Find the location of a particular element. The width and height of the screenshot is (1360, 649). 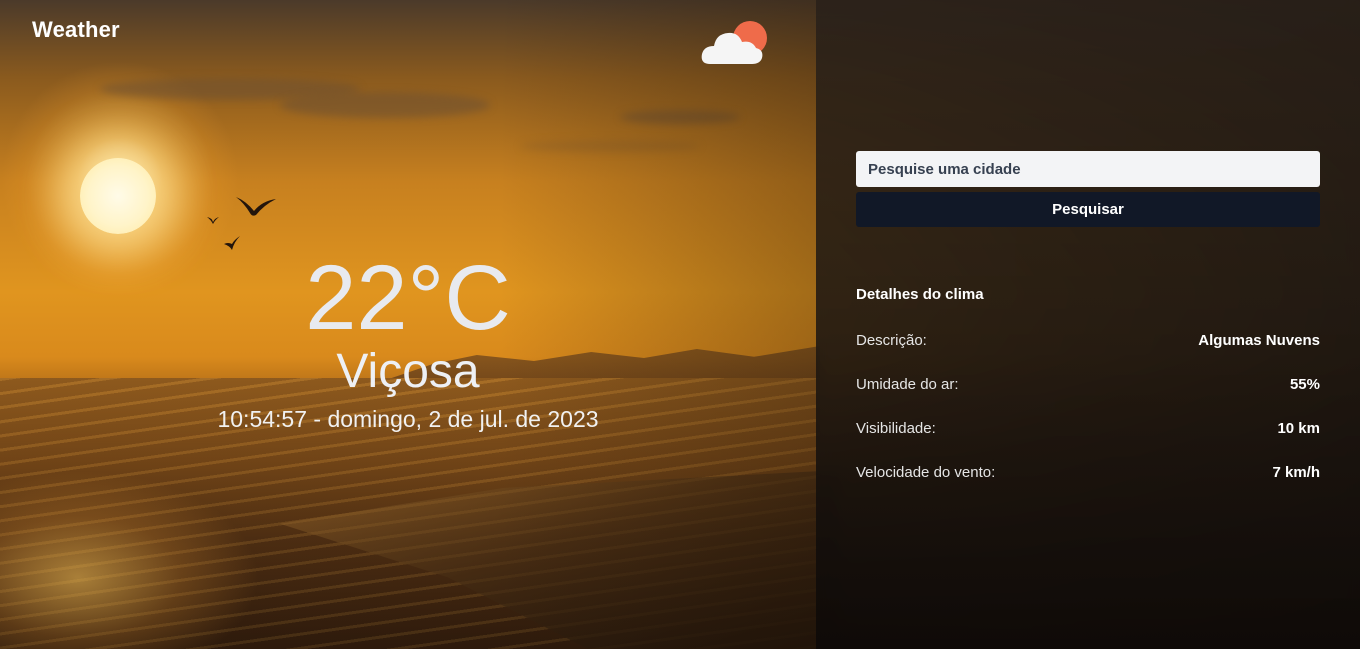

cloud-sun-icon is located at coordinates (735, 42).